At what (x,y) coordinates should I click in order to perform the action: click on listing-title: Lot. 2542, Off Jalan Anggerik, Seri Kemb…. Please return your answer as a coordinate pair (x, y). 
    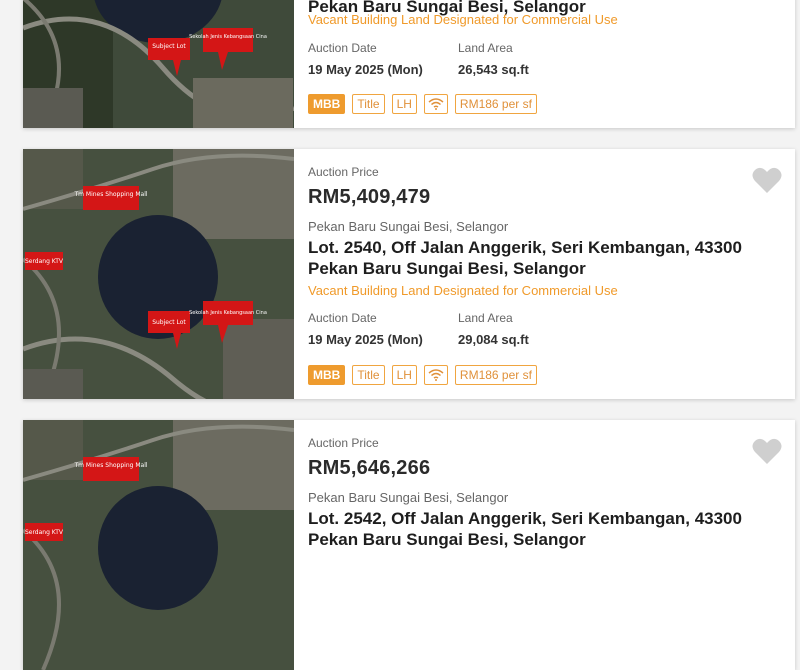
    Looking at the image, I should click on (543, 529).